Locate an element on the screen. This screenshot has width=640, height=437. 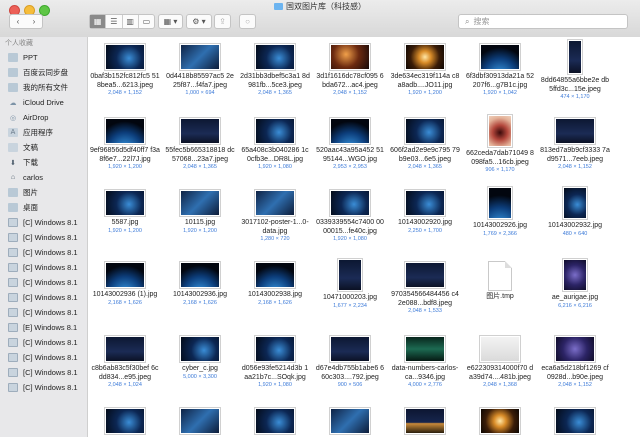
sidebar-item: 图片 is located at coordinates (43, 192).